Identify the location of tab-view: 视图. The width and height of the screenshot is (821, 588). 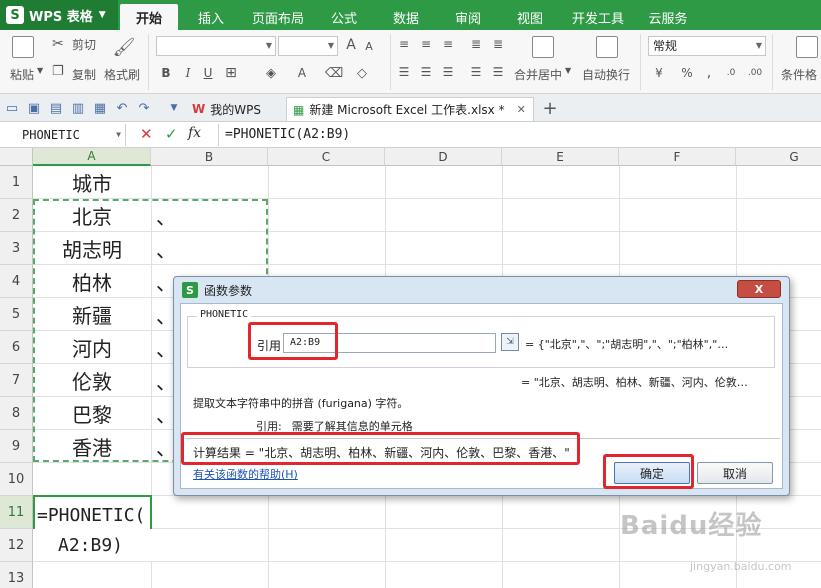
(530, 17).